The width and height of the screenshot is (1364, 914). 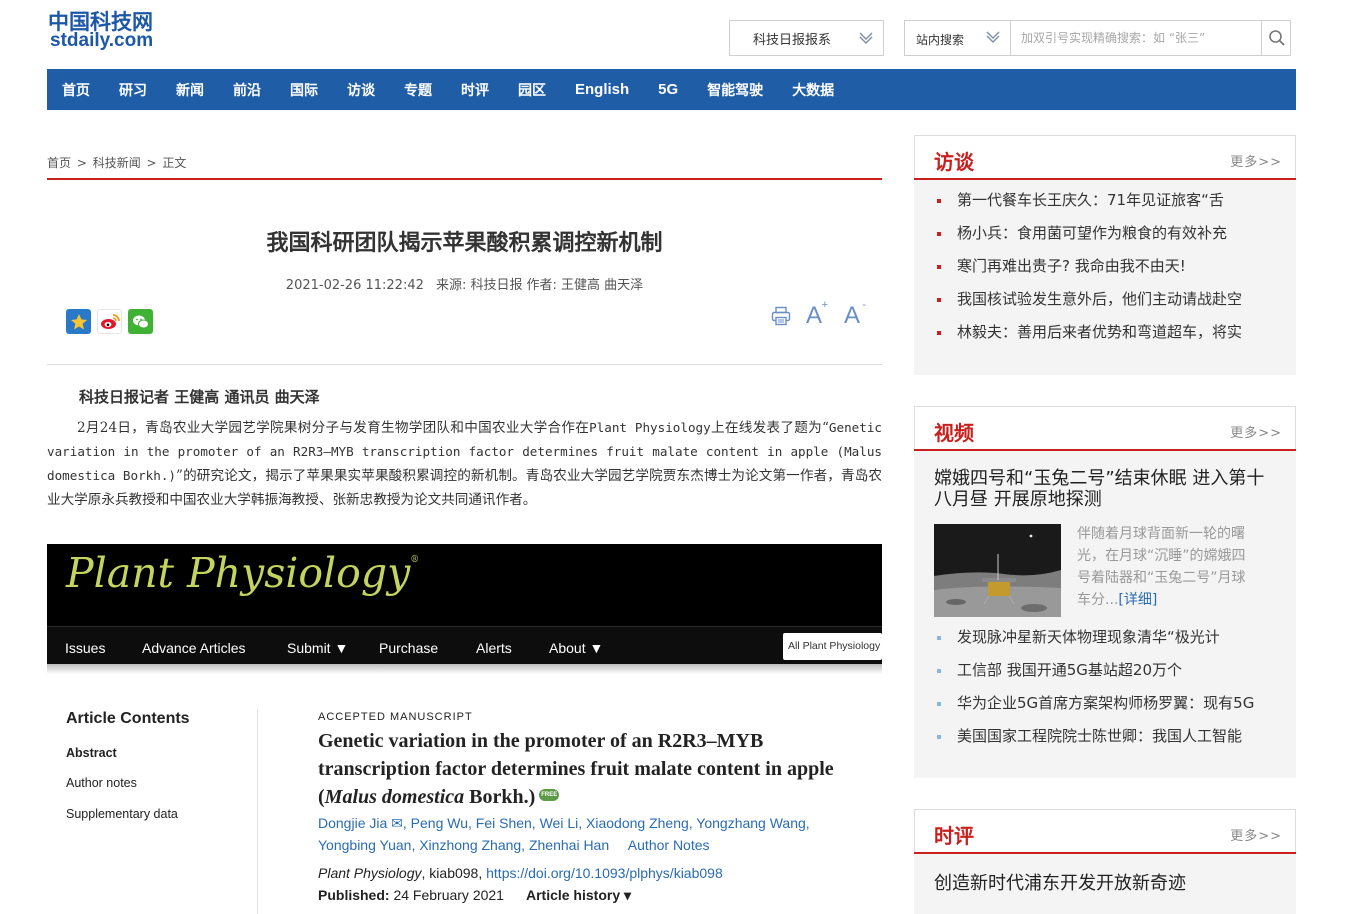 What do you see at coordinates (1010, 38) in the screenshot?
I see `search-divider` at bounding box center [1010, 38].